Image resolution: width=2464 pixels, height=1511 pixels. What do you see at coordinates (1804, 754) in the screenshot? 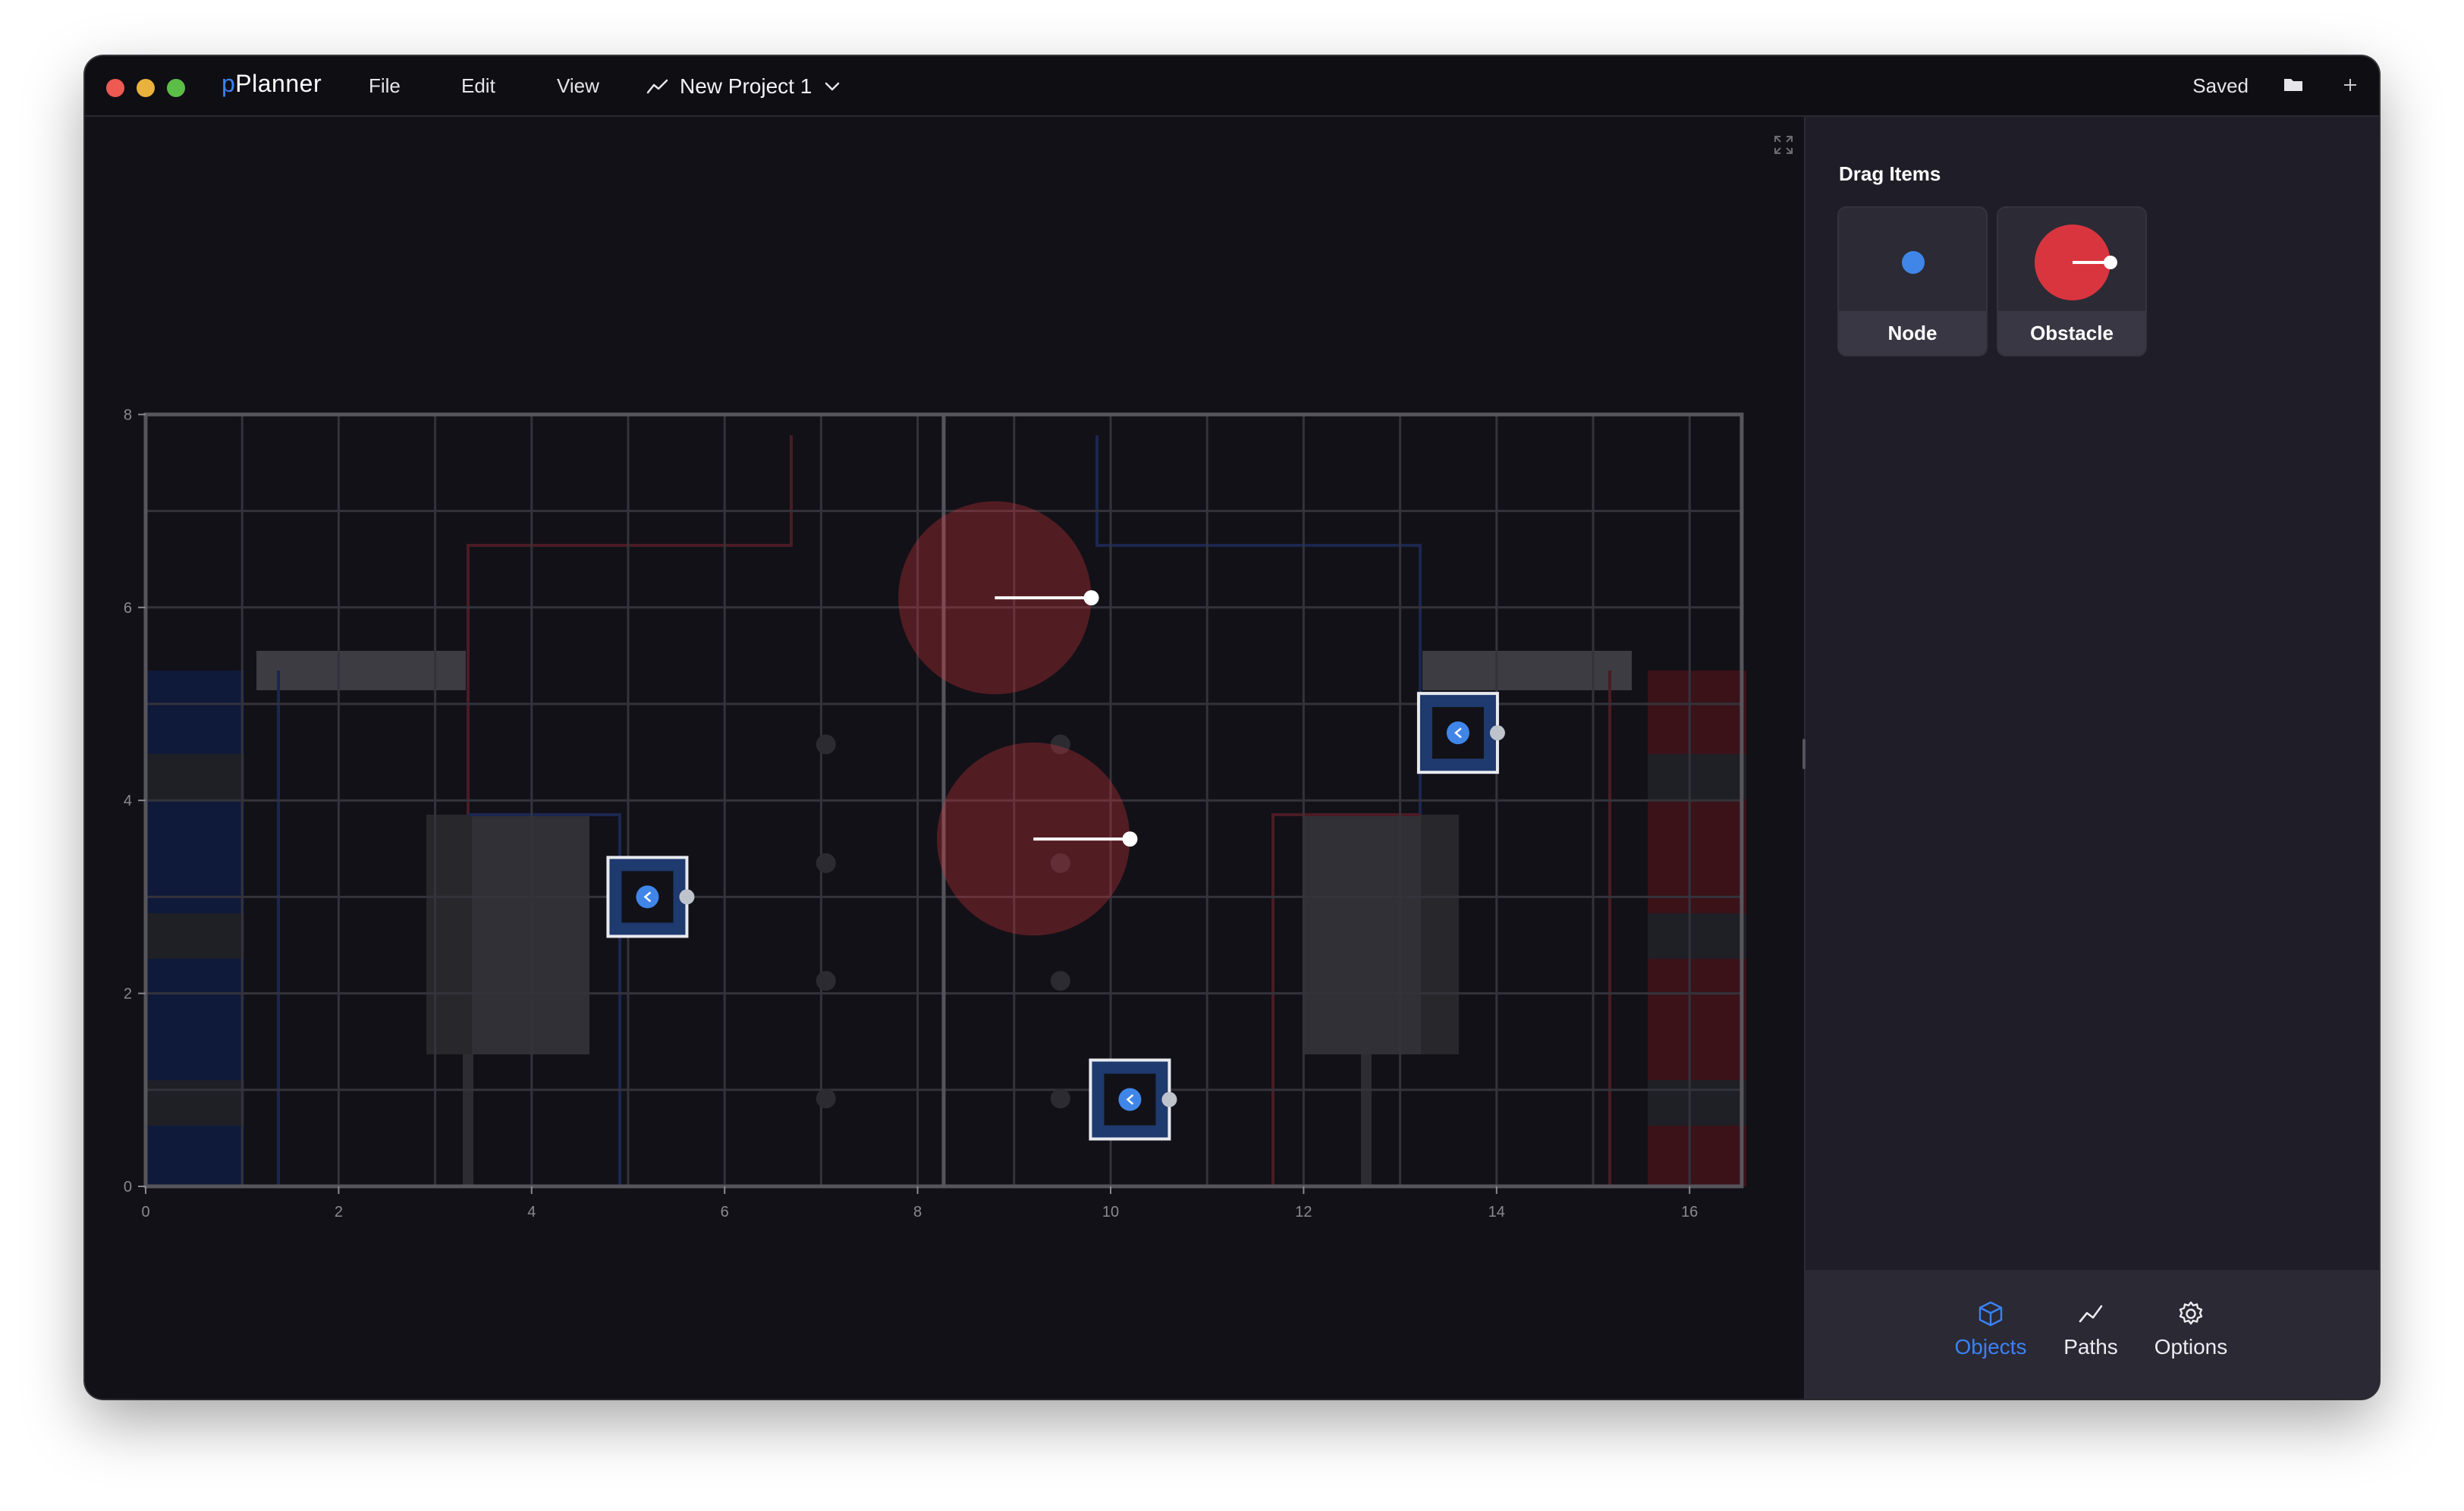
I see `sidebar-resize-handle` at bounding box center [1804, 754].